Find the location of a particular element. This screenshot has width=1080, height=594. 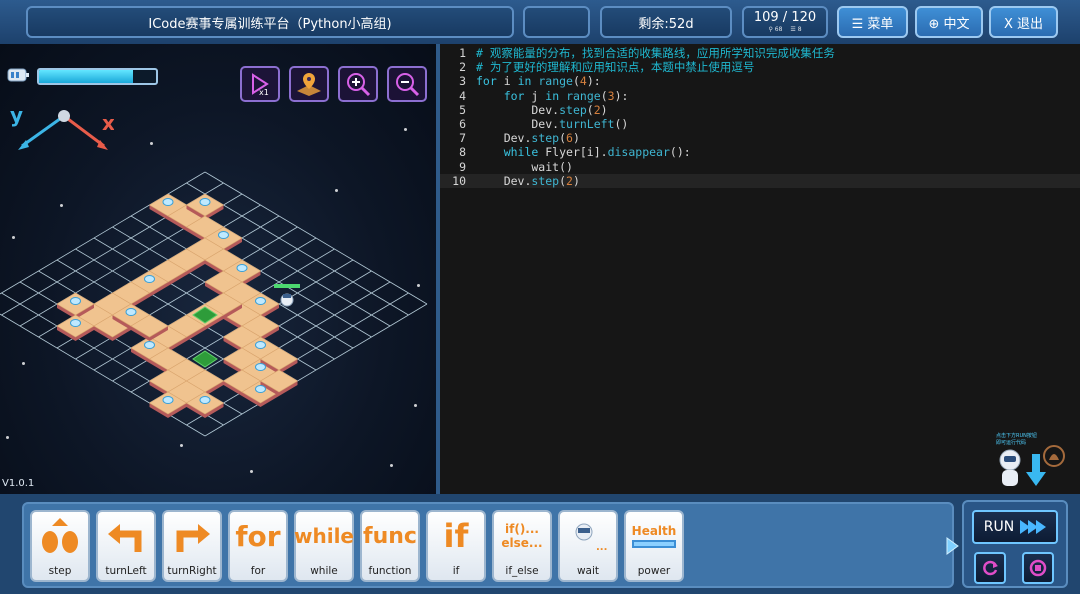

block-label: while is located at coordinates (324, 571).